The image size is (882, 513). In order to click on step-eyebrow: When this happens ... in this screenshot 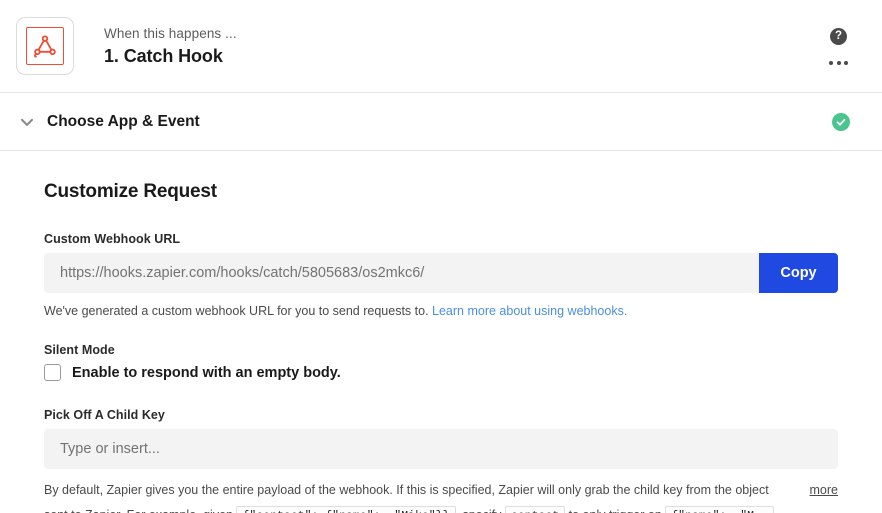, I will do `click(170, 33)`.